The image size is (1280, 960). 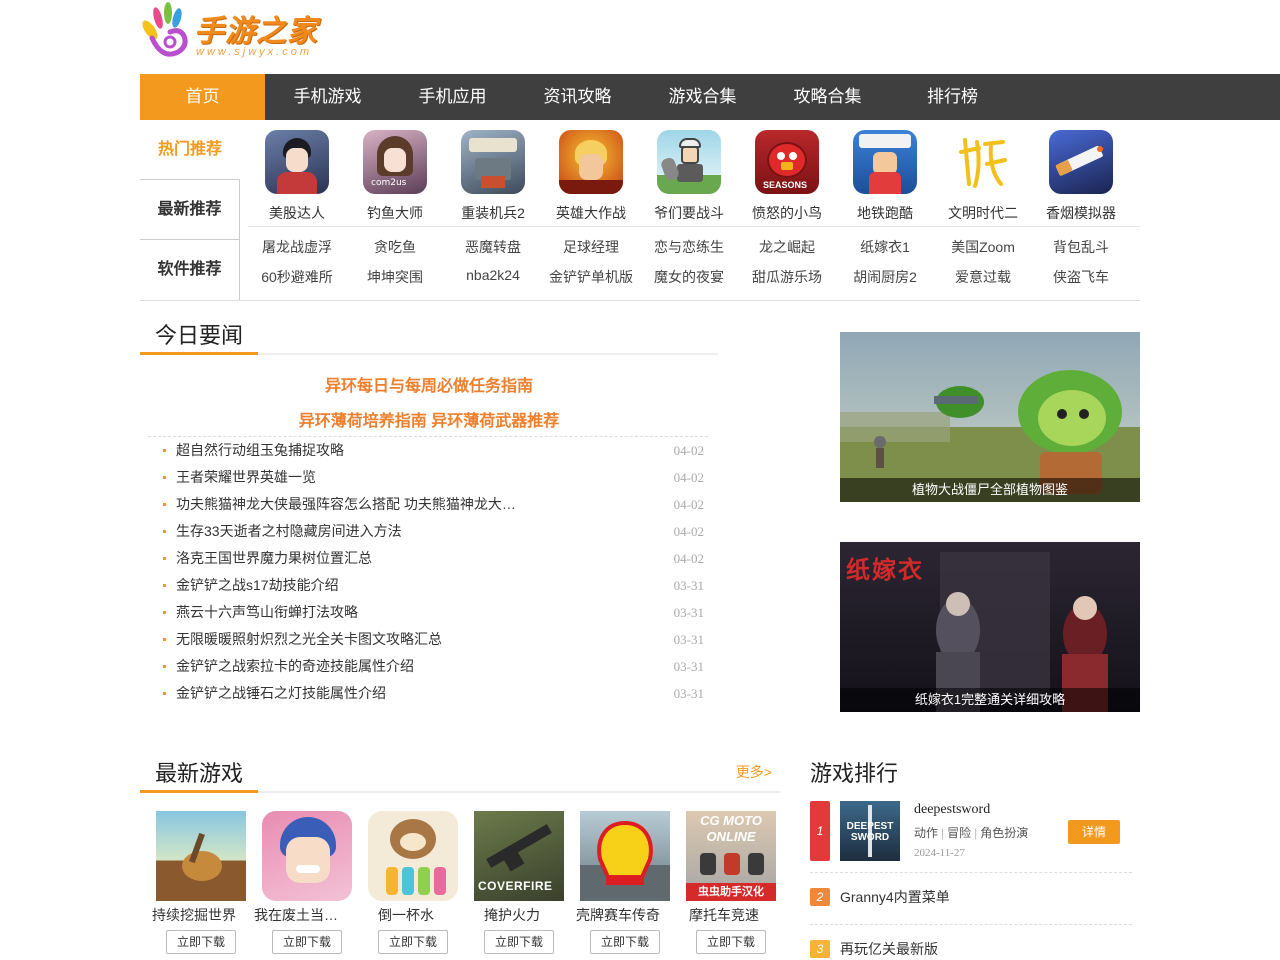 I want to click on text-link: nba2k24, so click(x=493, y=282).